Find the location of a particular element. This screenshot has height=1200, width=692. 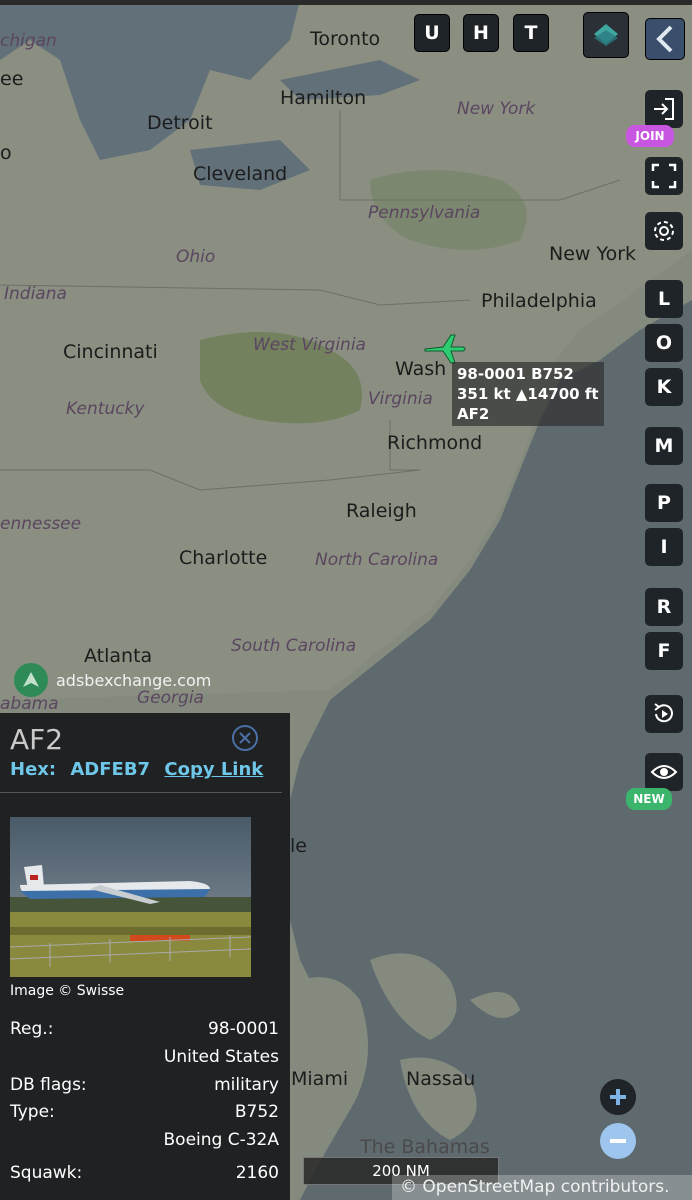

map-label: Philadelphia is located at coordinates (539, 301).